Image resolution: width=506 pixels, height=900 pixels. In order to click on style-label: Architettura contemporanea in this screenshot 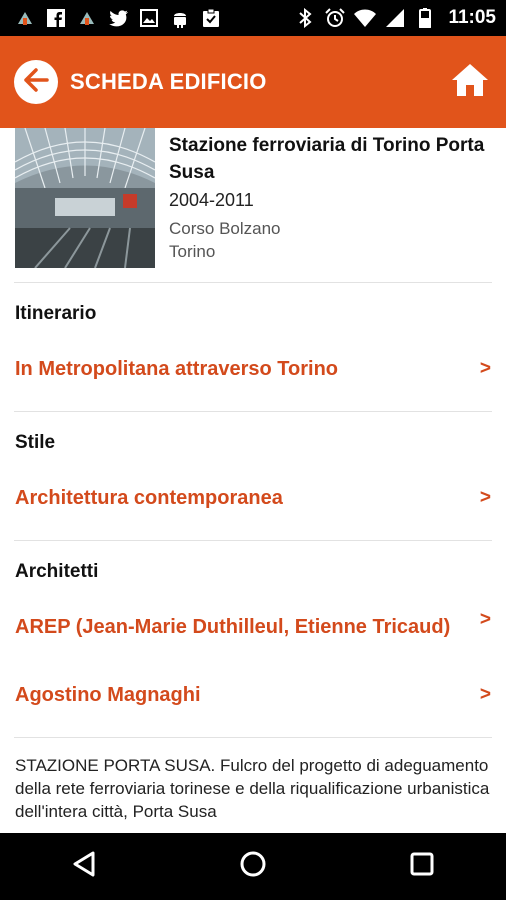, I will do `click(149, 497)`.